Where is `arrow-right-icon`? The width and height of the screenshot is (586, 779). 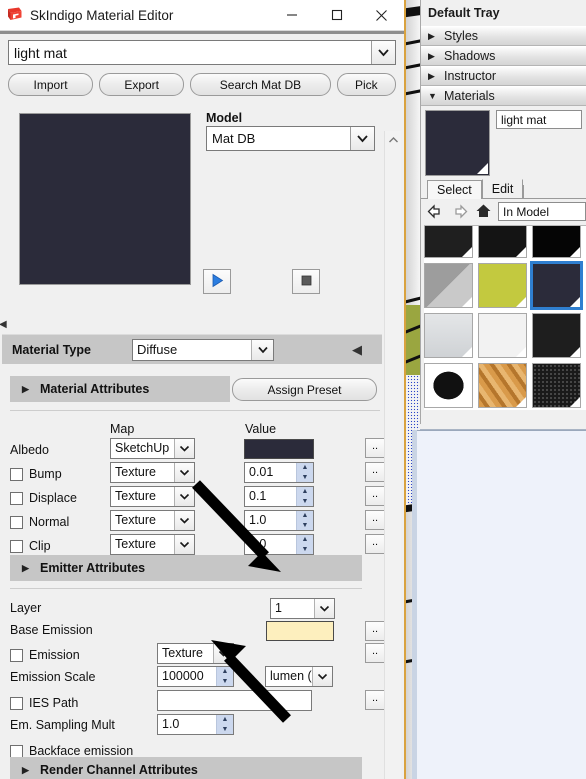 arrow-right-icon is located at coordinates (459, 211).